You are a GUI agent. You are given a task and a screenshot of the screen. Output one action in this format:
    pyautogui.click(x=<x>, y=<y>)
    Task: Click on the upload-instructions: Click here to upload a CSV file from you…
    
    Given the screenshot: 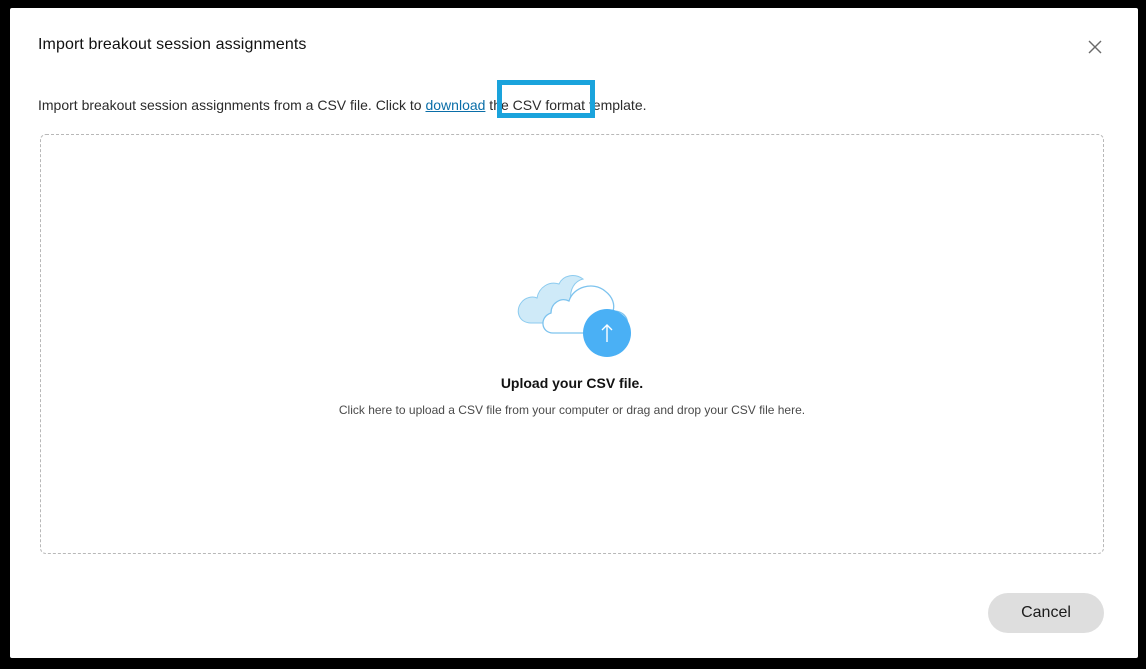 What is the action you would take?
    pyautogui.click(x=572, y=410)
    